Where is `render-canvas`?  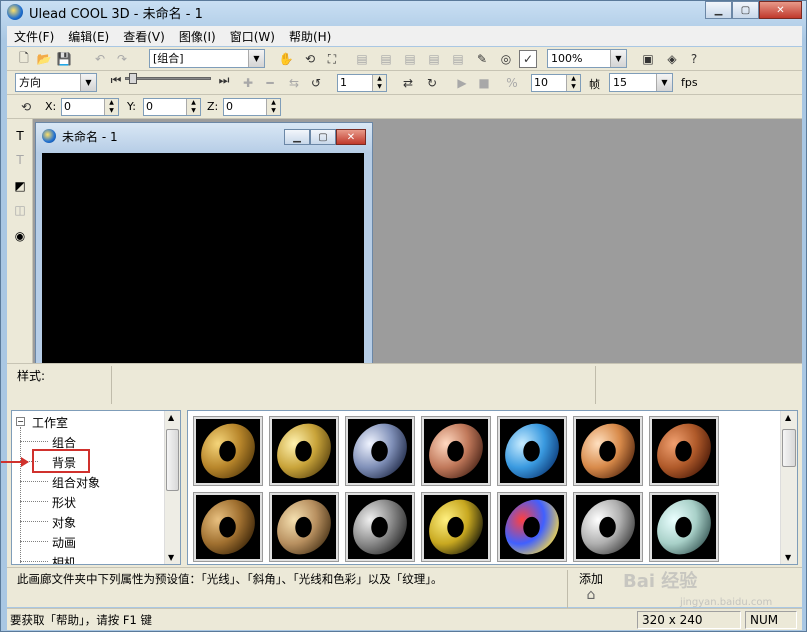 render-canvas is located at coordinates (203, 258).